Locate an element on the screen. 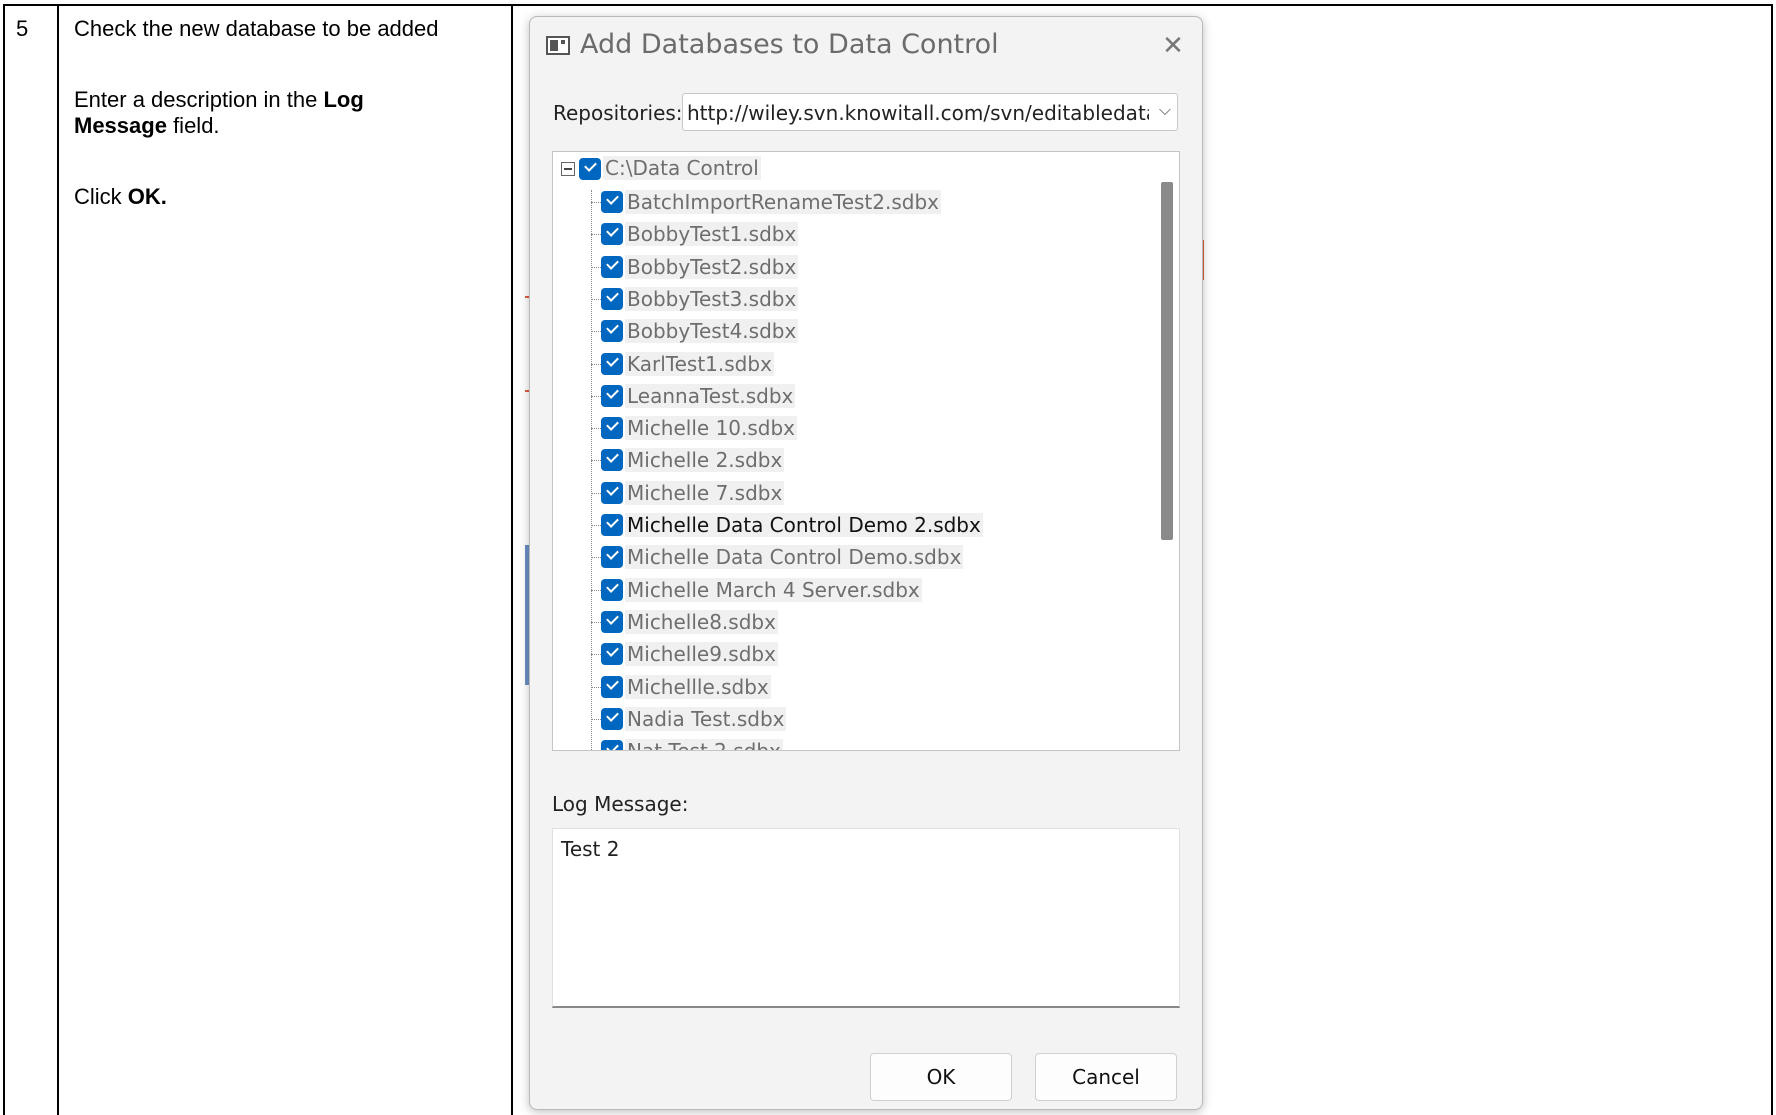 This screenshot has width=1776, height=1115. instruction-bold: Message is located at coordinates (120, 125).